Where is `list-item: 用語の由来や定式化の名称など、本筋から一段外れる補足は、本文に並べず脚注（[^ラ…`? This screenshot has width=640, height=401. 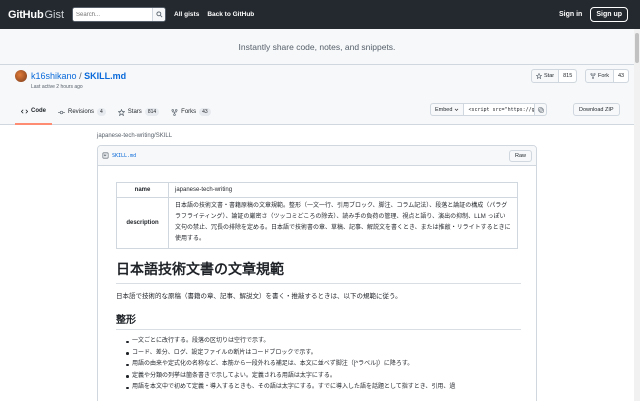 list-item: 用語の由来や定式化の名称など、本筋から一段外れる補足は、本文に並べず脚注（[^ラ… is located at coordinates (323, 365).